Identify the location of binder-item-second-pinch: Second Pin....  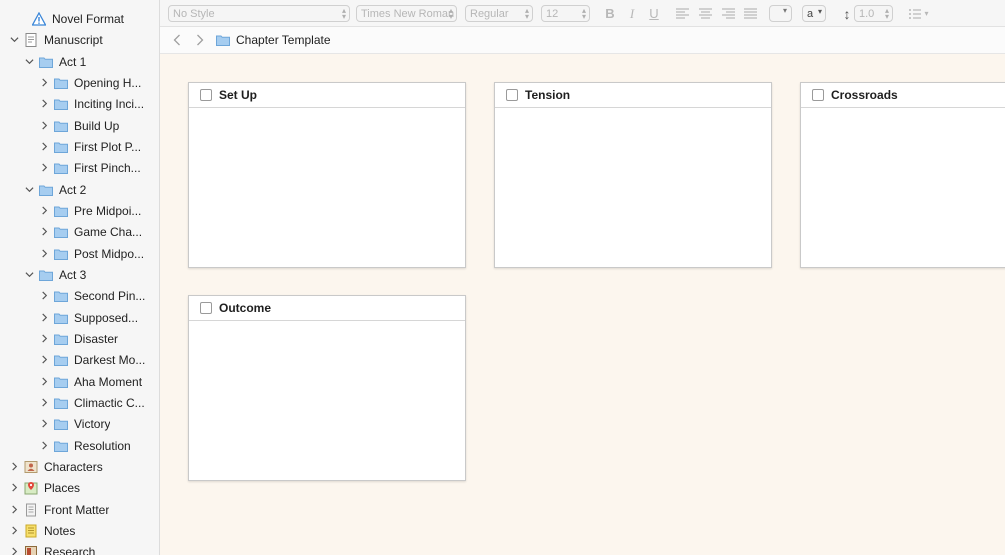
(79, 295).